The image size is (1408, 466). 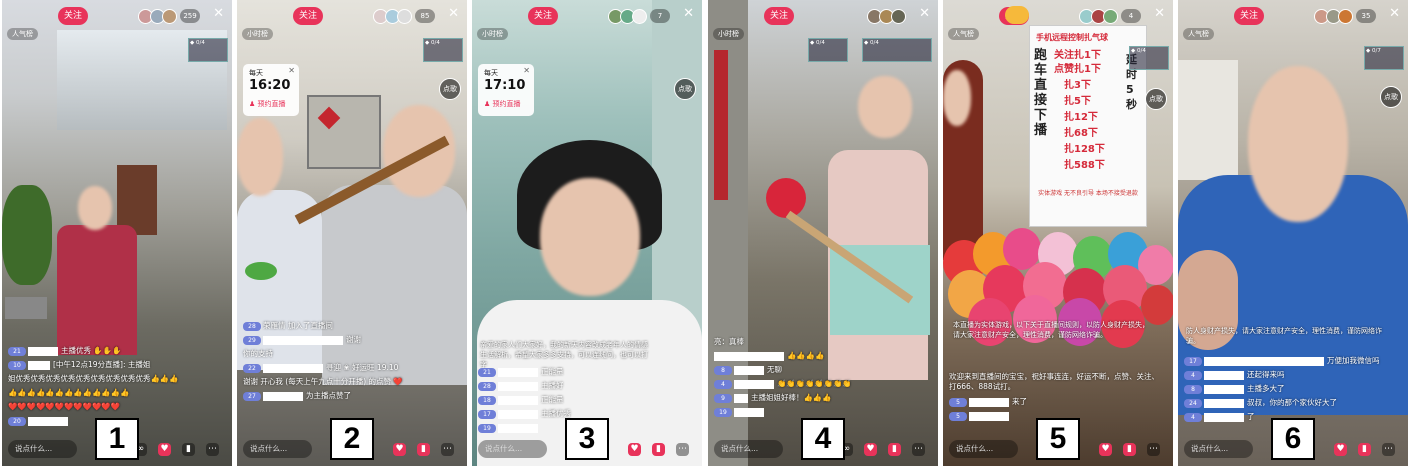 I want to click on schedule-card: 每天 ✕ 16:20 ♟ 预约直播, so click(x=271, y=90).